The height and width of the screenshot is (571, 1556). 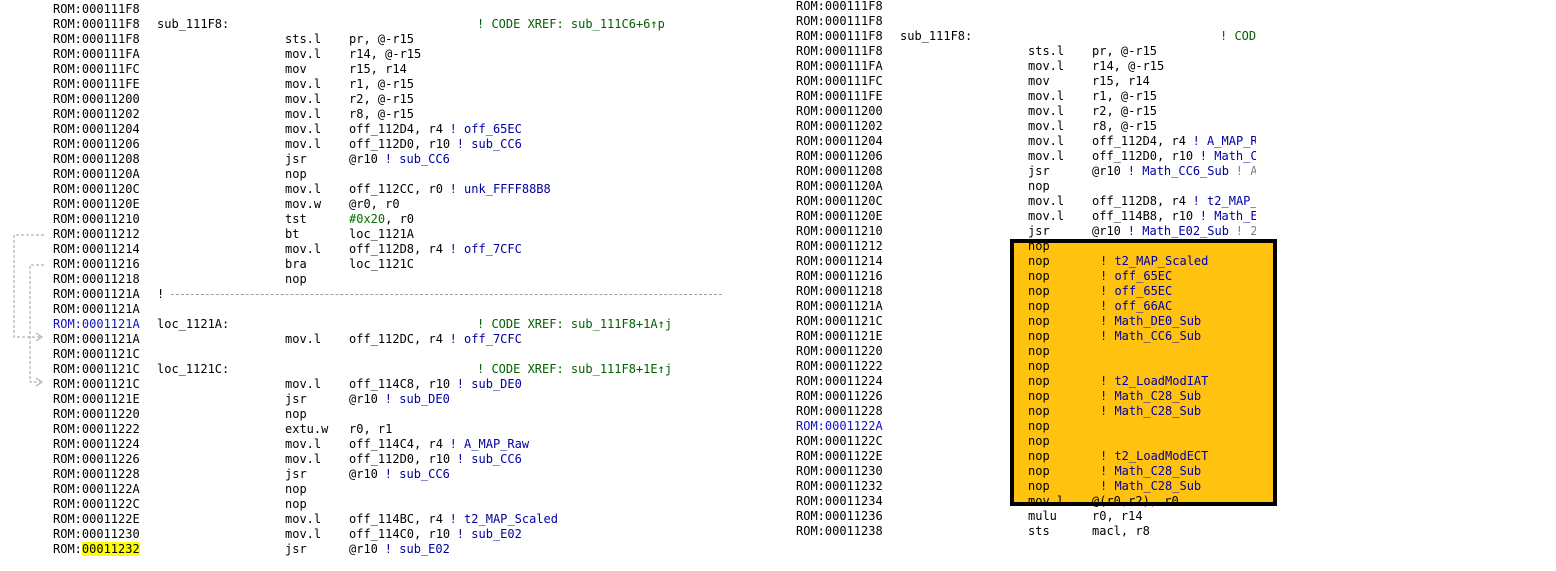 I want to click on listing-row: ROM:000111F8, so click(x=1023, y=21).